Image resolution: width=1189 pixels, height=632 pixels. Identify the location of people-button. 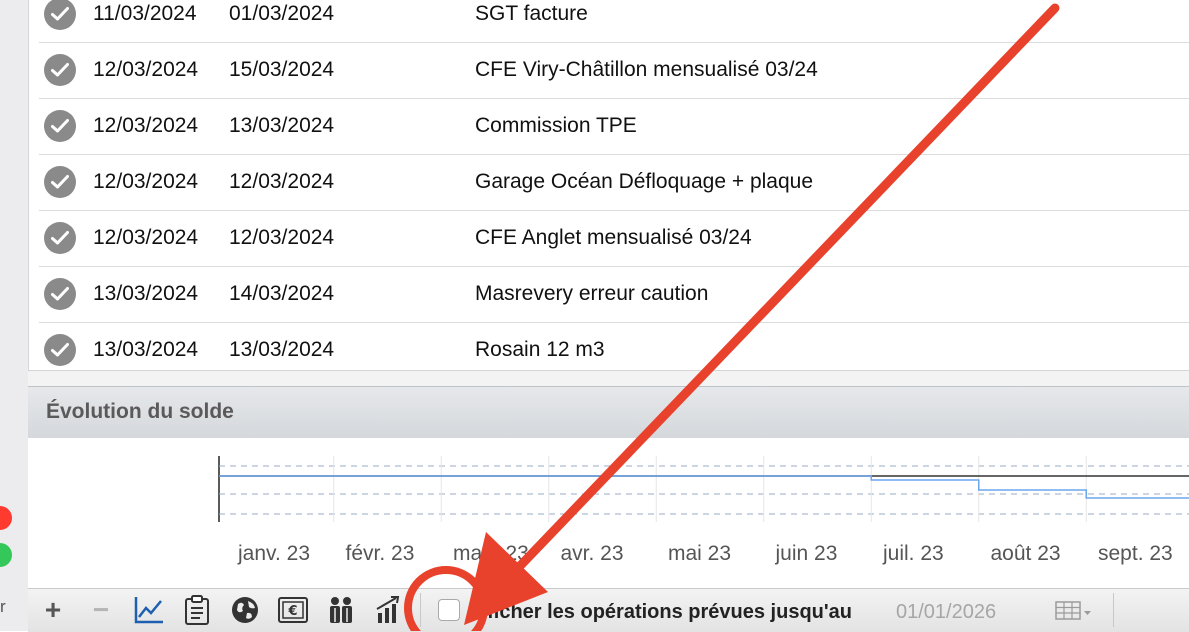
(341, 610).